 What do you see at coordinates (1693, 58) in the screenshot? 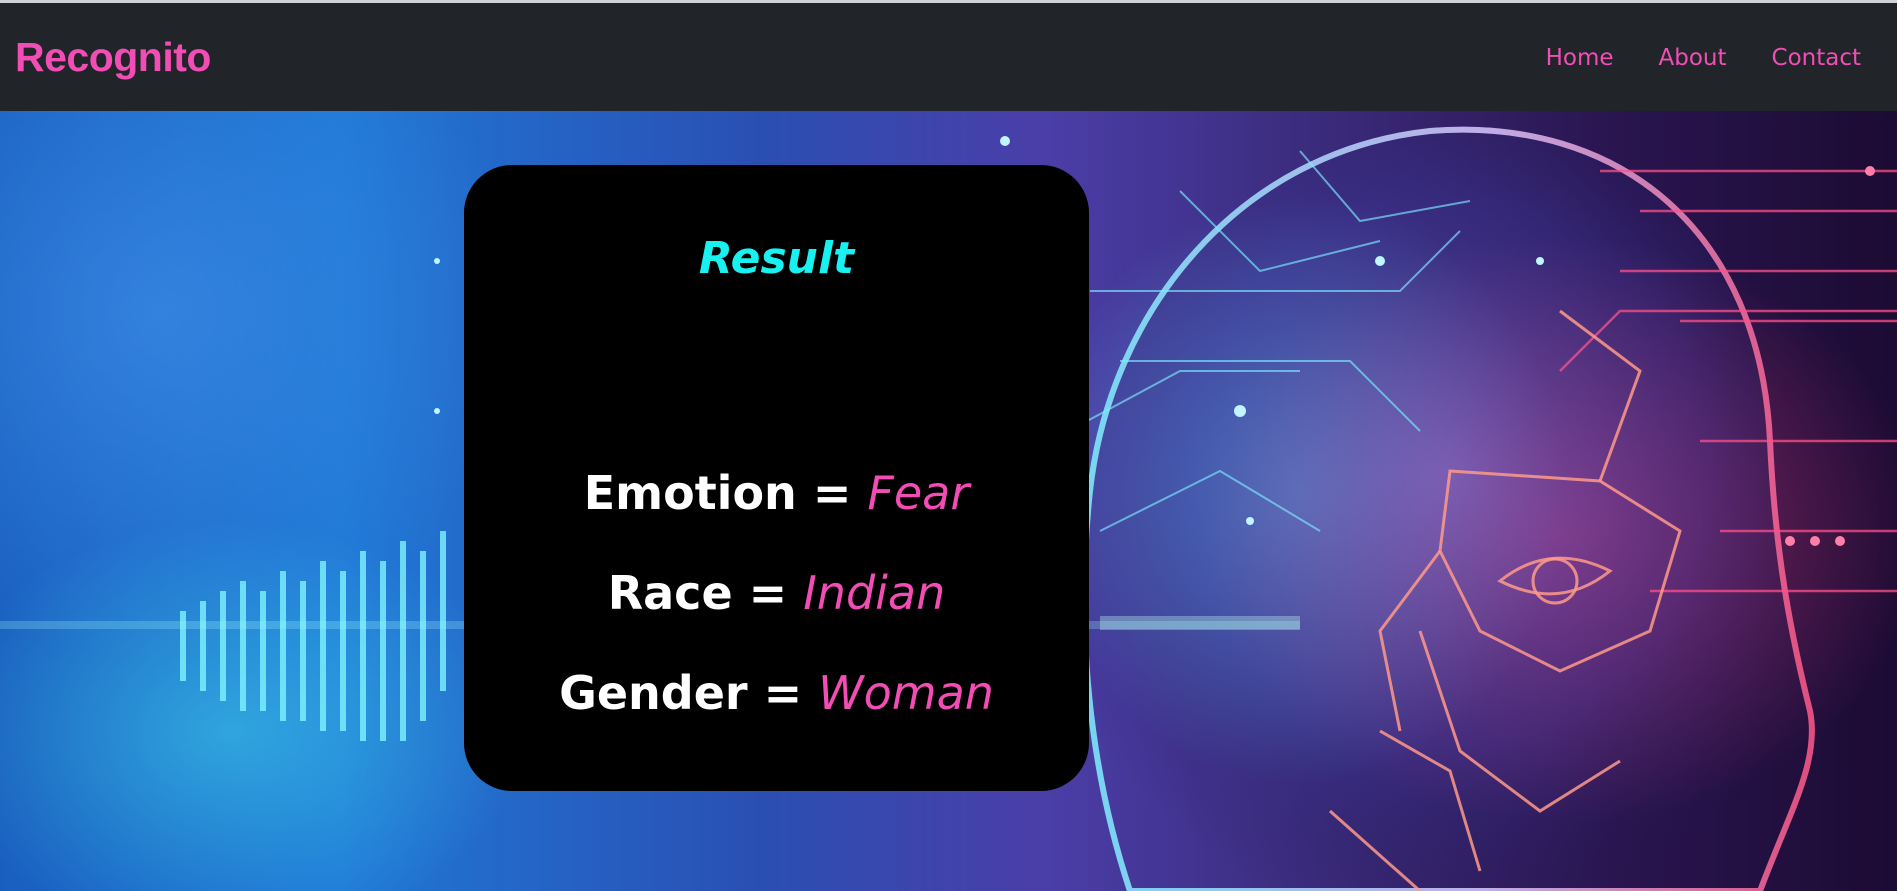
I see `nav-link-about: About` at bounding box center [1693, 58].